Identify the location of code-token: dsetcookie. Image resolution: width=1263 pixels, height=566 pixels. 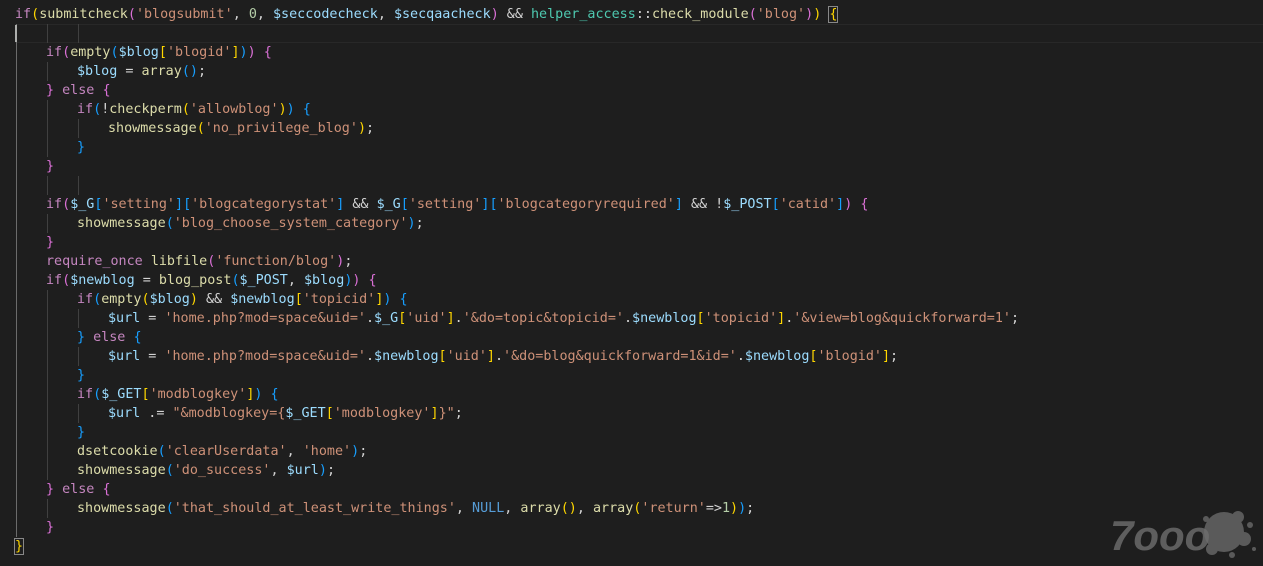
(117, 451).